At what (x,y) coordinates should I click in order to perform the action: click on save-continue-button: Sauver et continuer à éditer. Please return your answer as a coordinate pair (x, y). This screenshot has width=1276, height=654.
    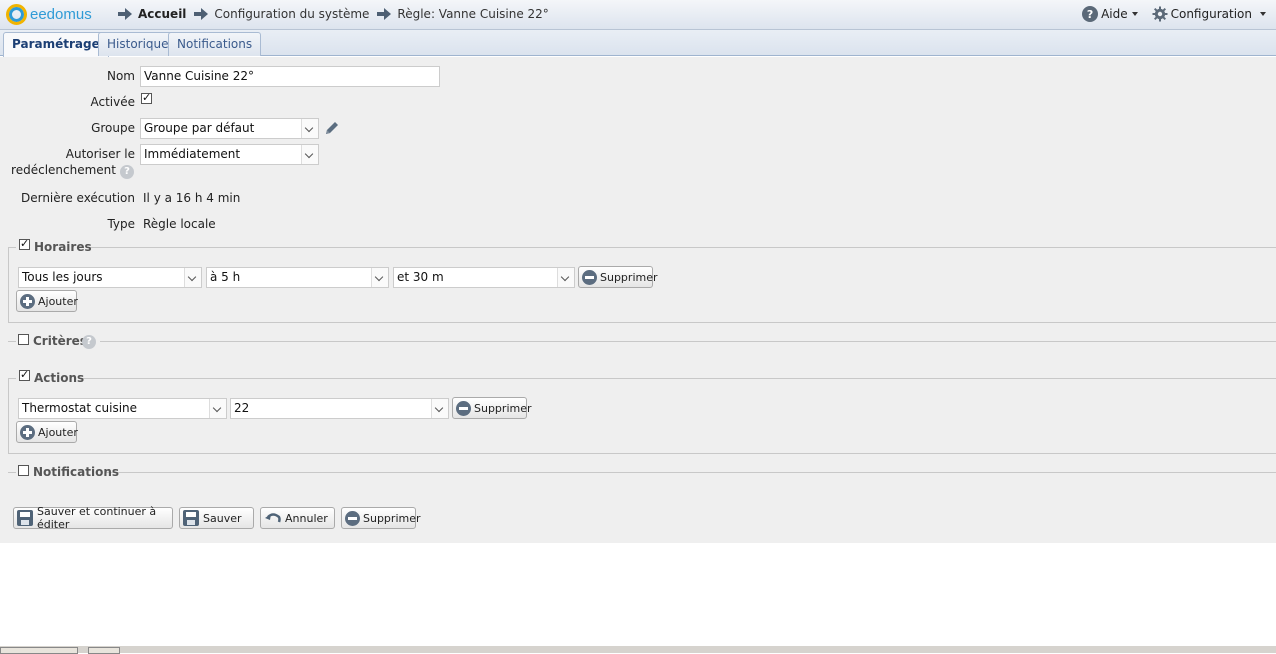
    Looking at the image, I should click on (93, 518).